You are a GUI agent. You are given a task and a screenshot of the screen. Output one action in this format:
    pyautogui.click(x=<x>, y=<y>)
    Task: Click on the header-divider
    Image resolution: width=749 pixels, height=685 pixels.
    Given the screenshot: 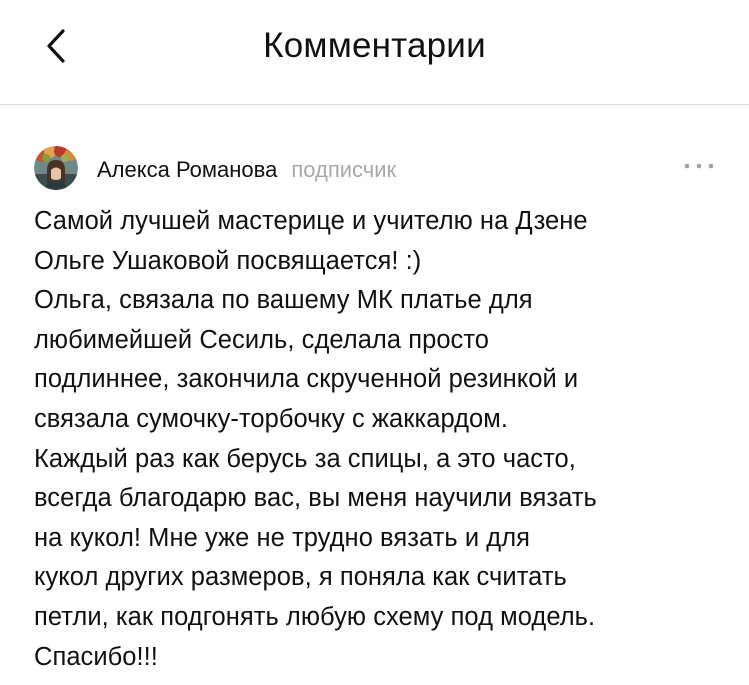 What is the action you would take?
    pyautogui.click(x=374, y=104)
    